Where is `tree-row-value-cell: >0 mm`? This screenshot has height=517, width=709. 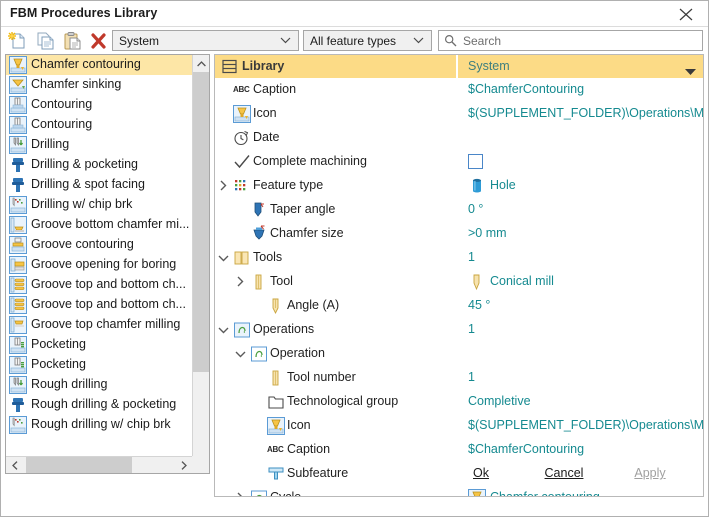 tree-row-value-cell: >0 mm is located at coordinates (585, 234).